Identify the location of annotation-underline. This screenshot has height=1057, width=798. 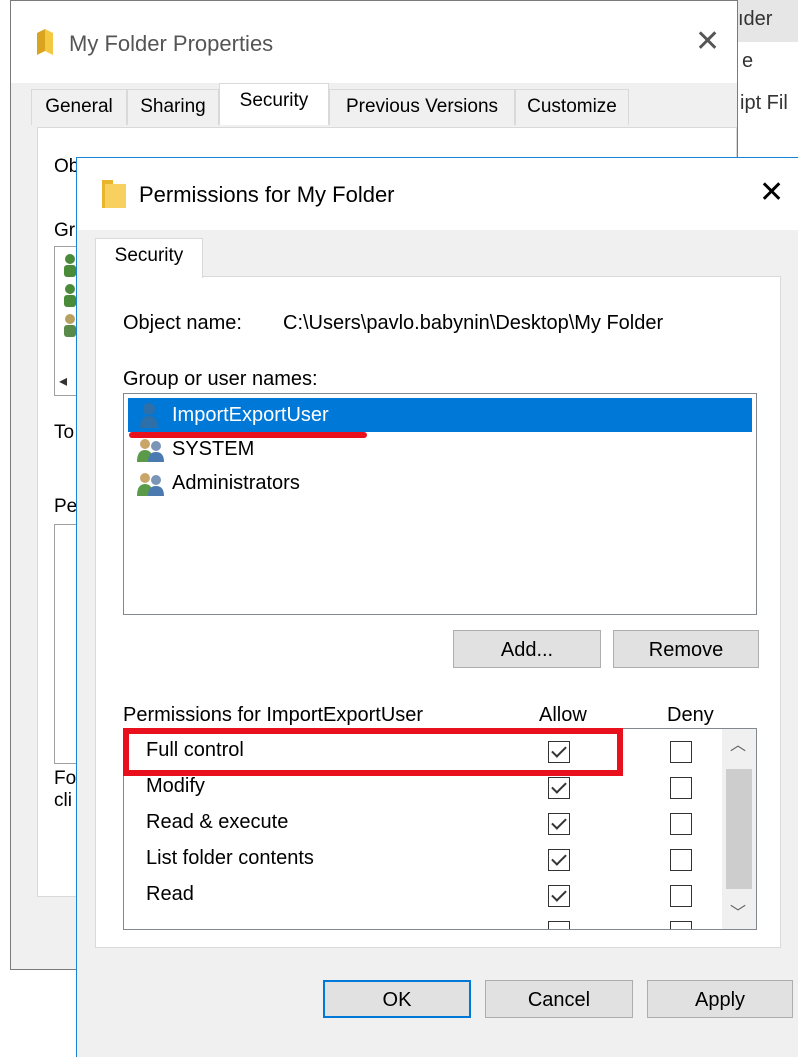
(248, 435).